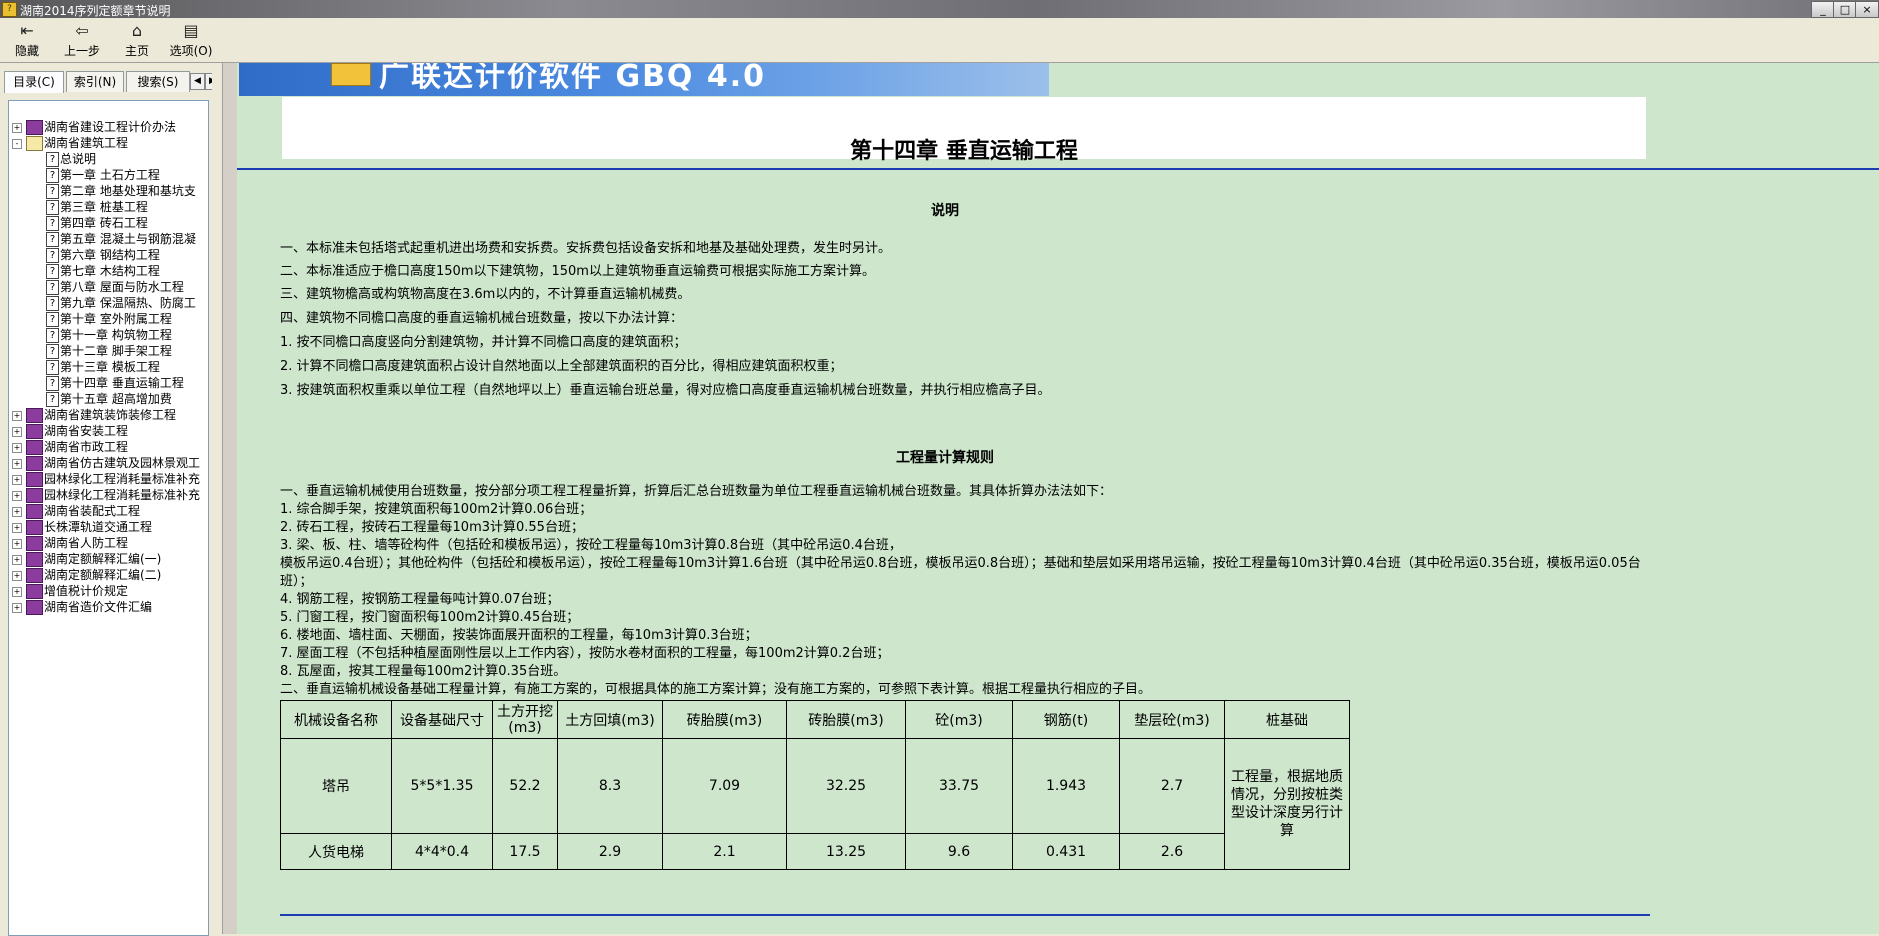  Describe the element at coordinates (108, 159) in the screenshot. I see `tree-topic-item: ? 总说明` at that location.